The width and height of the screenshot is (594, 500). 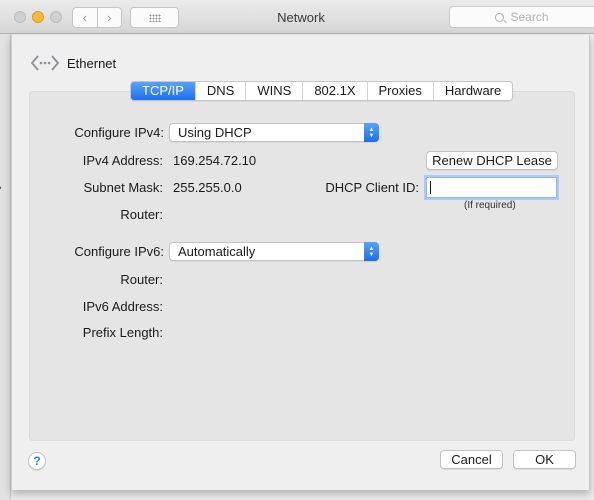 I want to click on configure-ipv6-value: Automatically, so click(x=217, y=251).